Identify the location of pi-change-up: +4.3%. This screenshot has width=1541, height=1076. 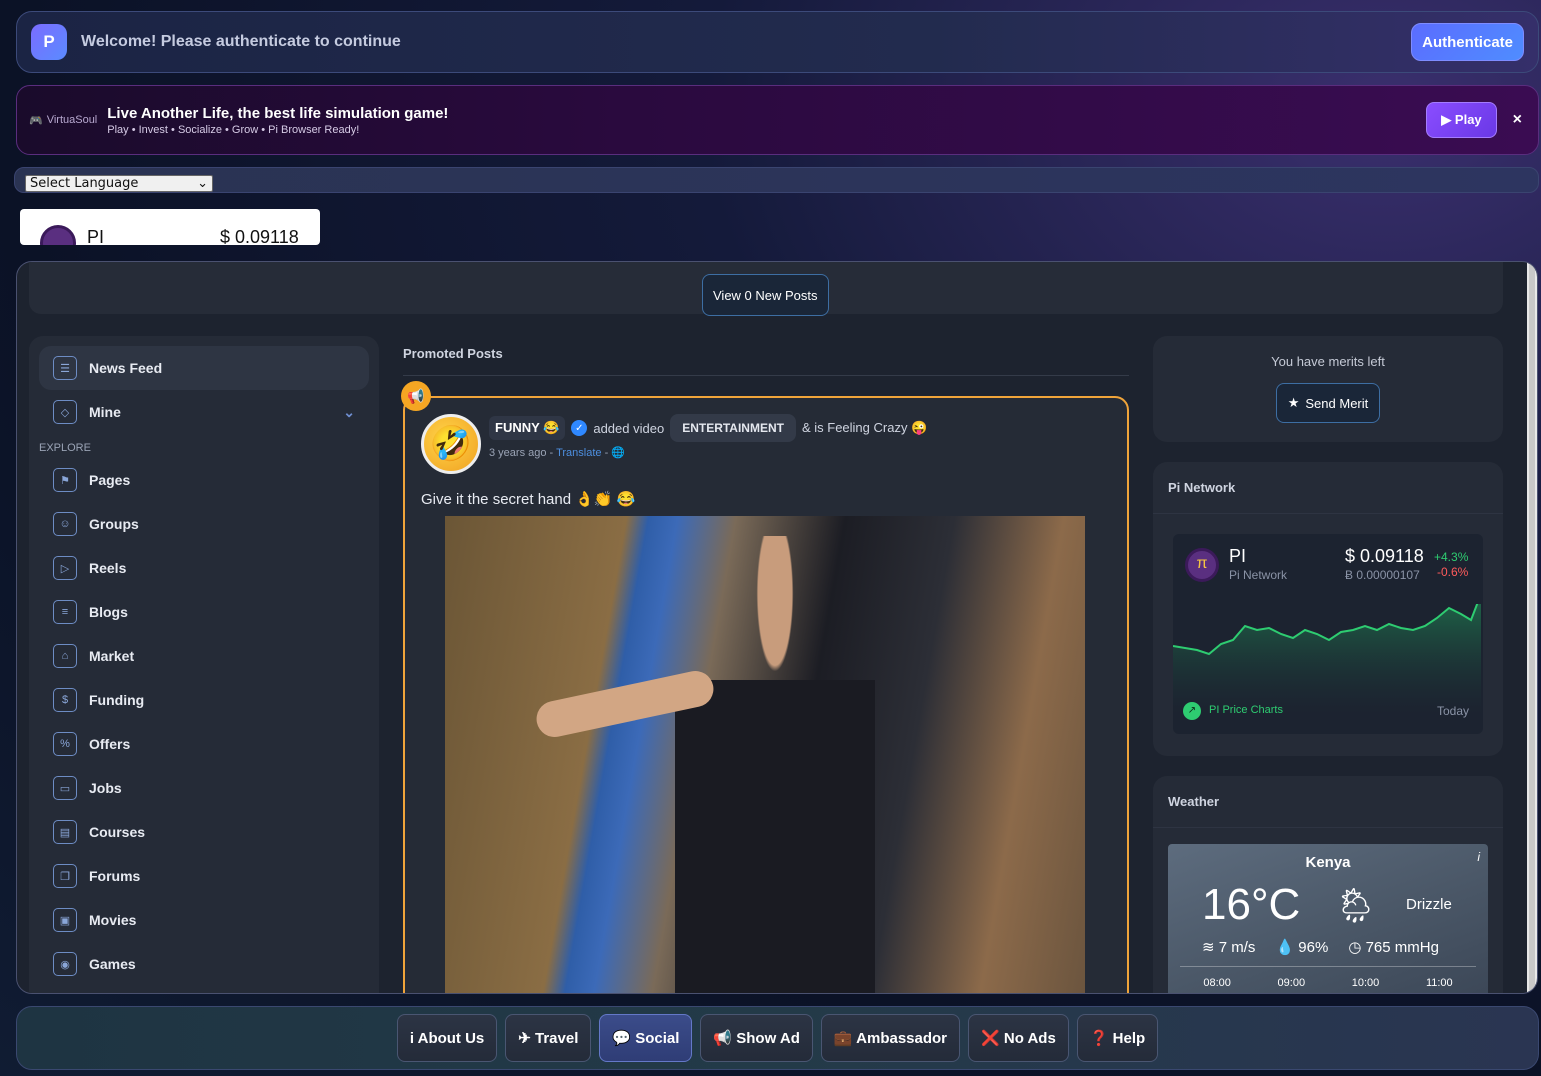
(1451, 557).